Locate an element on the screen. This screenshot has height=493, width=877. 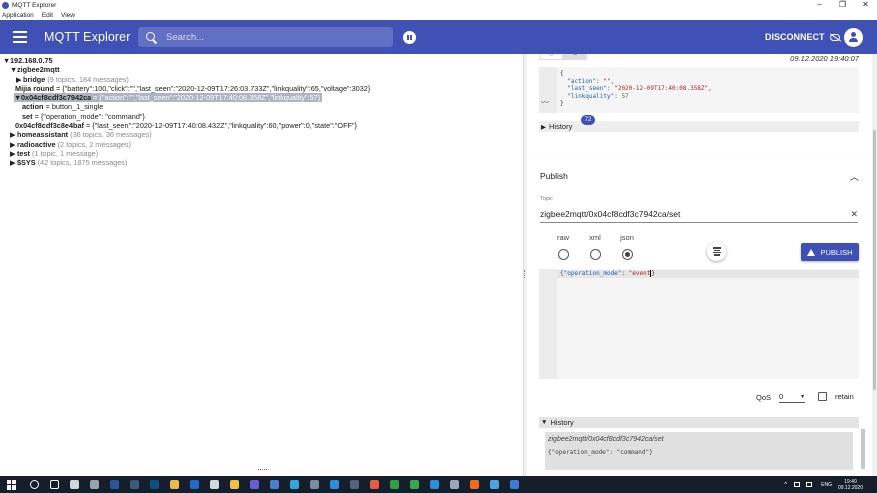
volume-icon is located at coordinates (809, 484).